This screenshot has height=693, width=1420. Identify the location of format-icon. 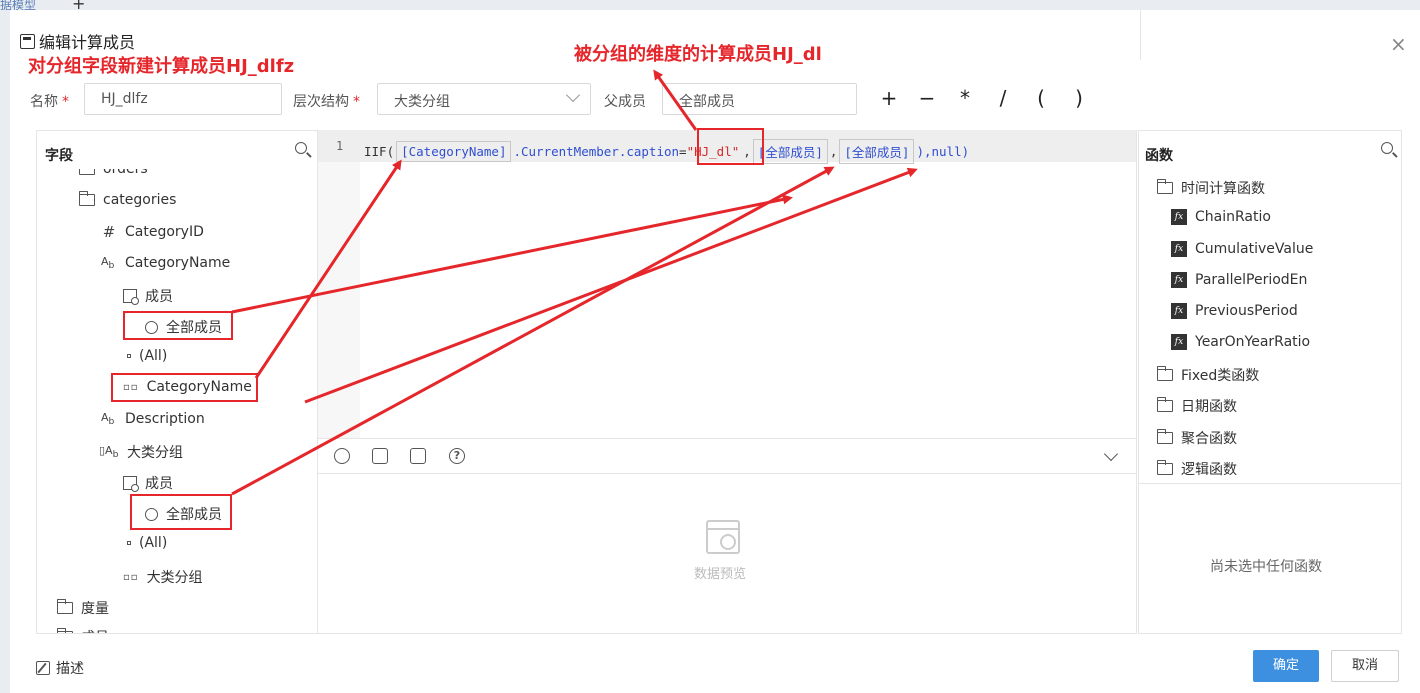
(342, 456).